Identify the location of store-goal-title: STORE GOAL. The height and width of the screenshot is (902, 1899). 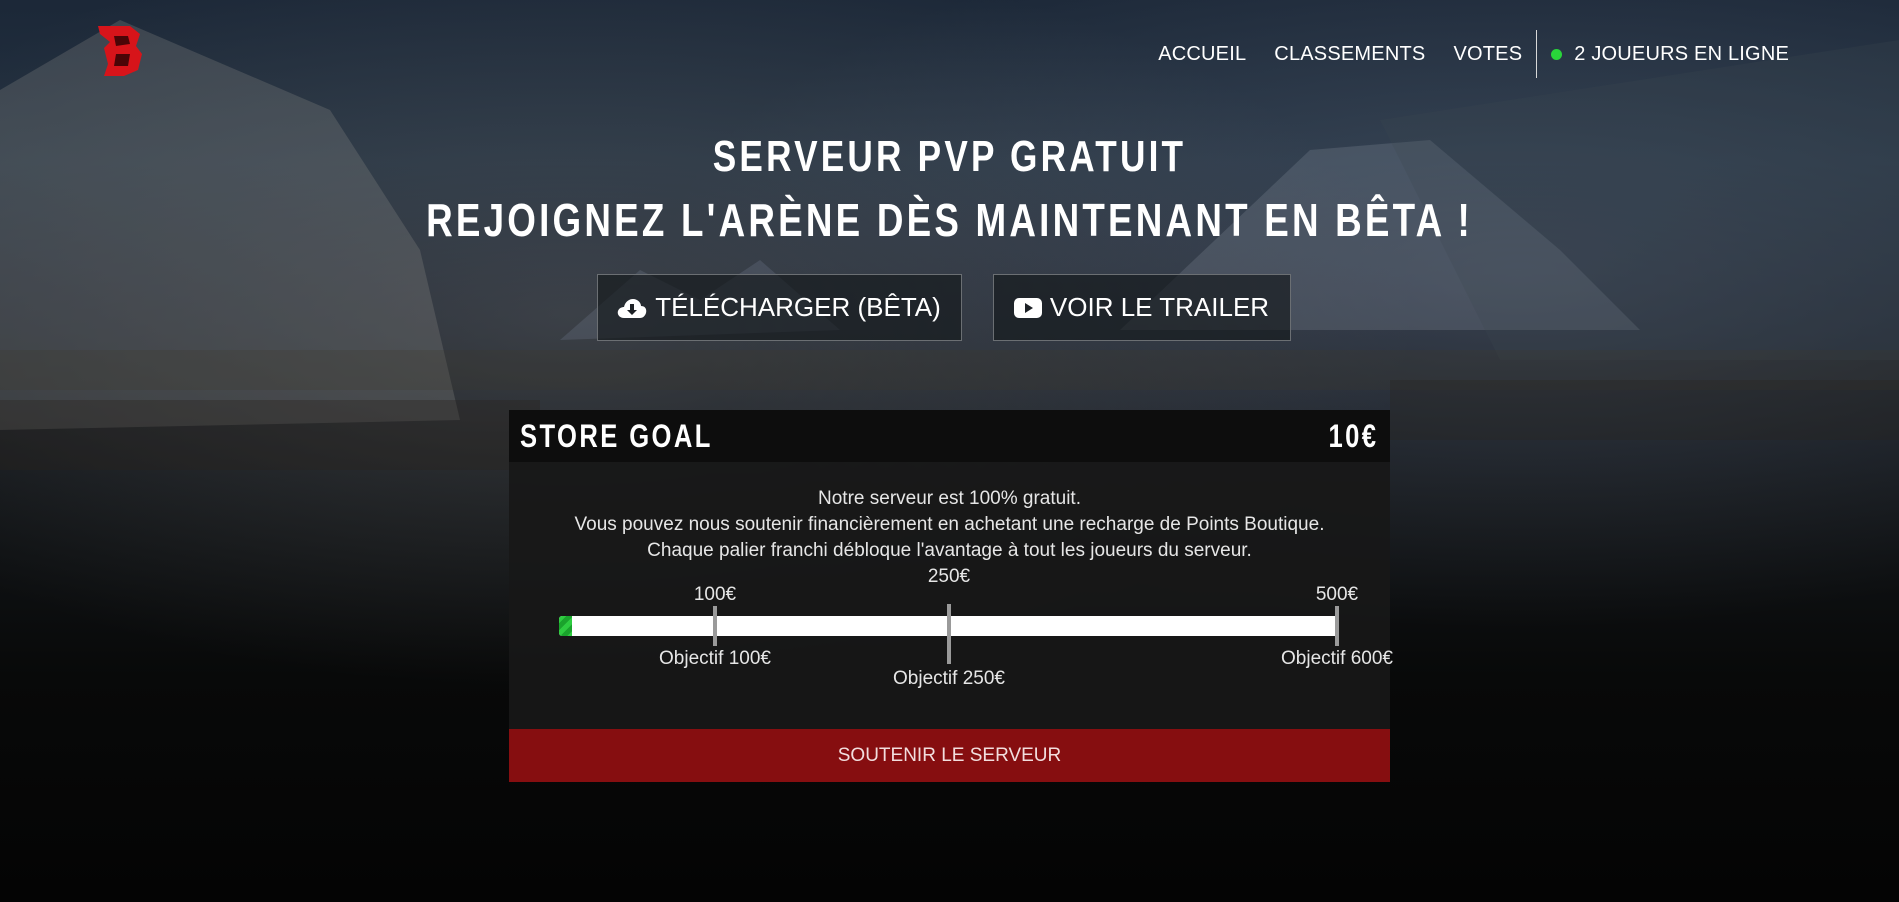
(616, 435).